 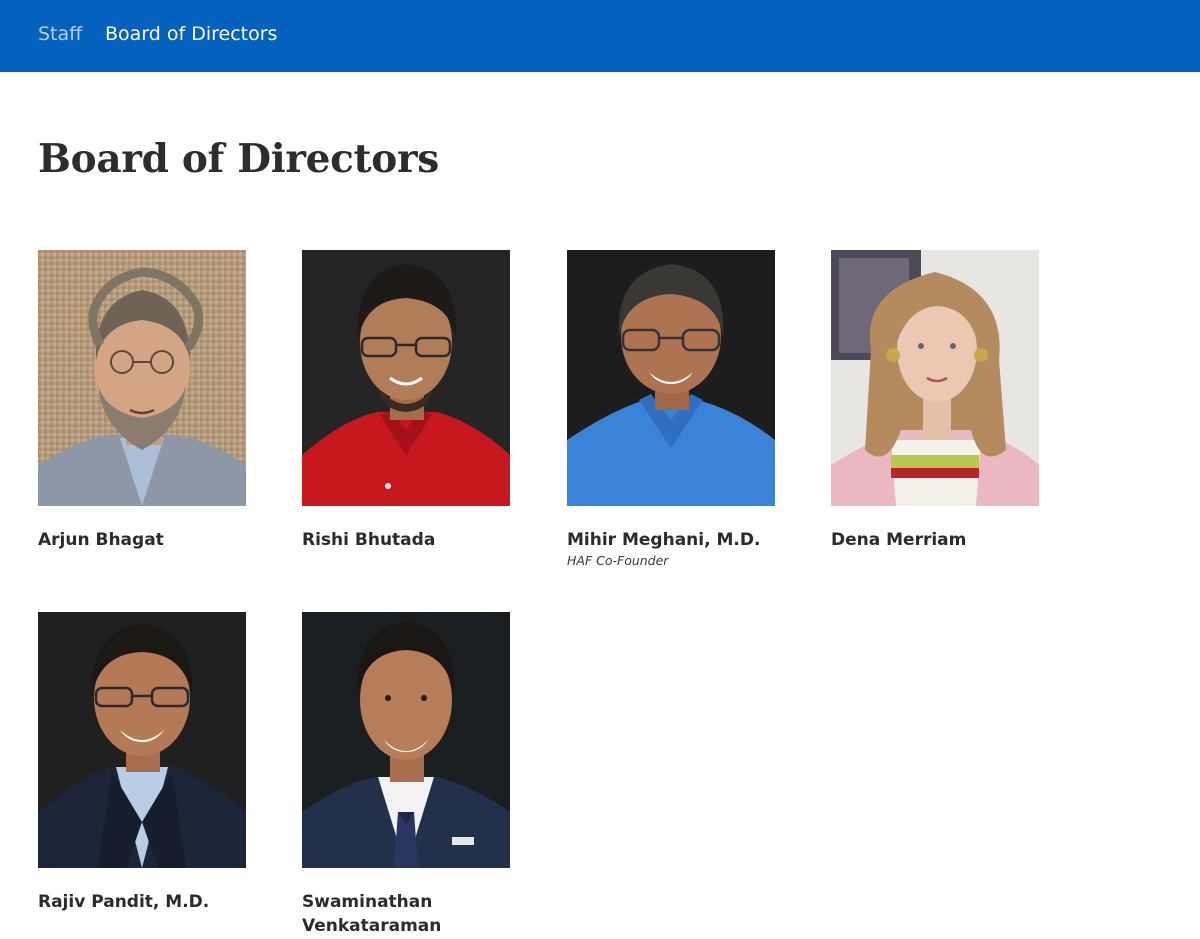 I want to click on director-card: Arjun Bhagat, so click(x=142, y=401).